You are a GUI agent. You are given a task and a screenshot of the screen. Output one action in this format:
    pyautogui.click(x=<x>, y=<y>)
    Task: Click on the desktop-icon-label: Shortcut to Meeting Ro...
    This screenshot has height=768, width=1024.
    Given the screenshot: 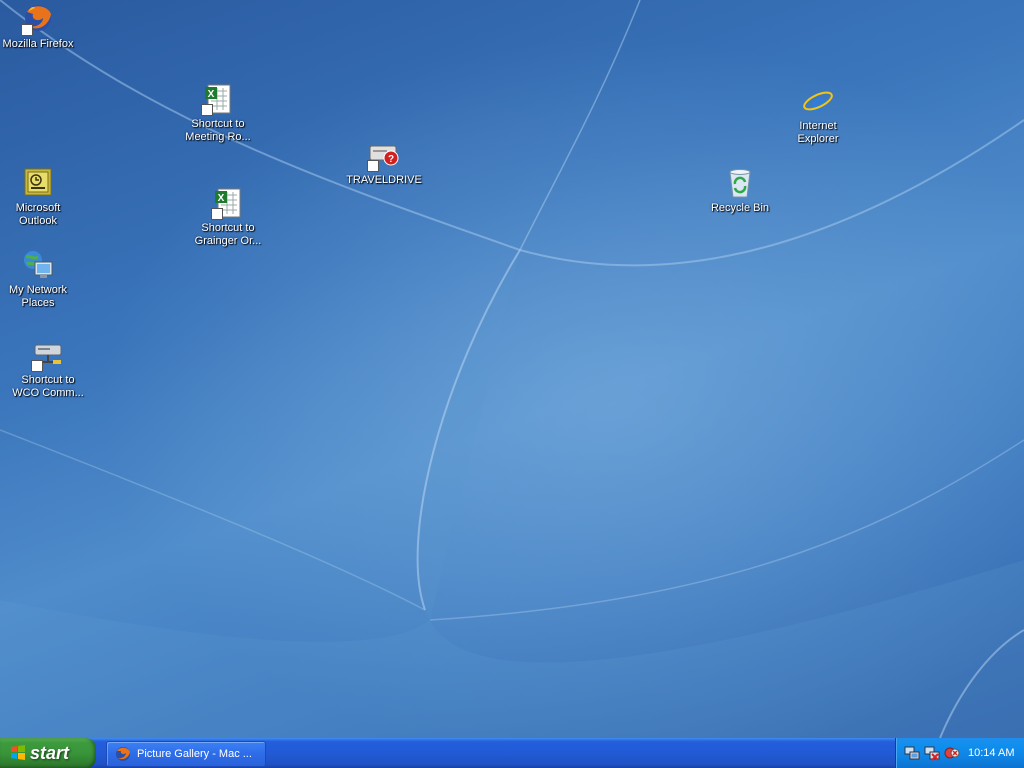 What is the action you would take?
    pyautogui.click(x=218, y=130)
    